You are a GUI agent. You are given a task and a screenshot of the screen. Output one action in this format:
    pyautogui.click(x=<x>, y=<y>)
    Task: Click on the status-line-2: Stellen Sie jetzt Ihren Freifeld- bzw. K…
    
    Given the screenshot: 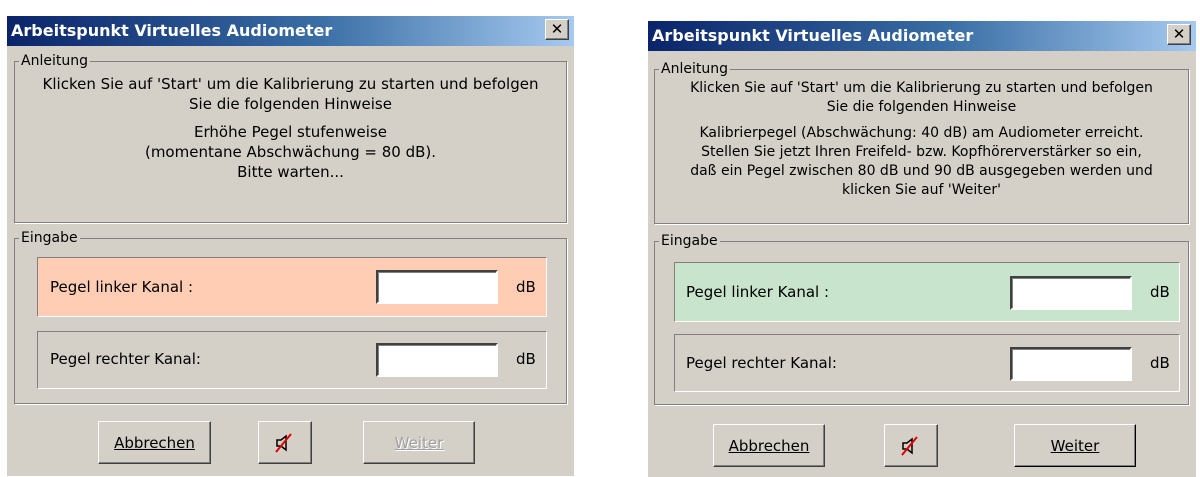 What is the action you would take?
    pyautogui.click(x=921, y=152)
    